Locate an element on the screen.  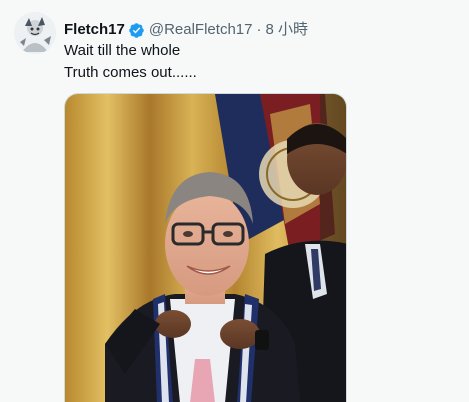
tweet-header: Fletch17 @RealFletch17 · 8 小時 is located at coordinates (186, 30).